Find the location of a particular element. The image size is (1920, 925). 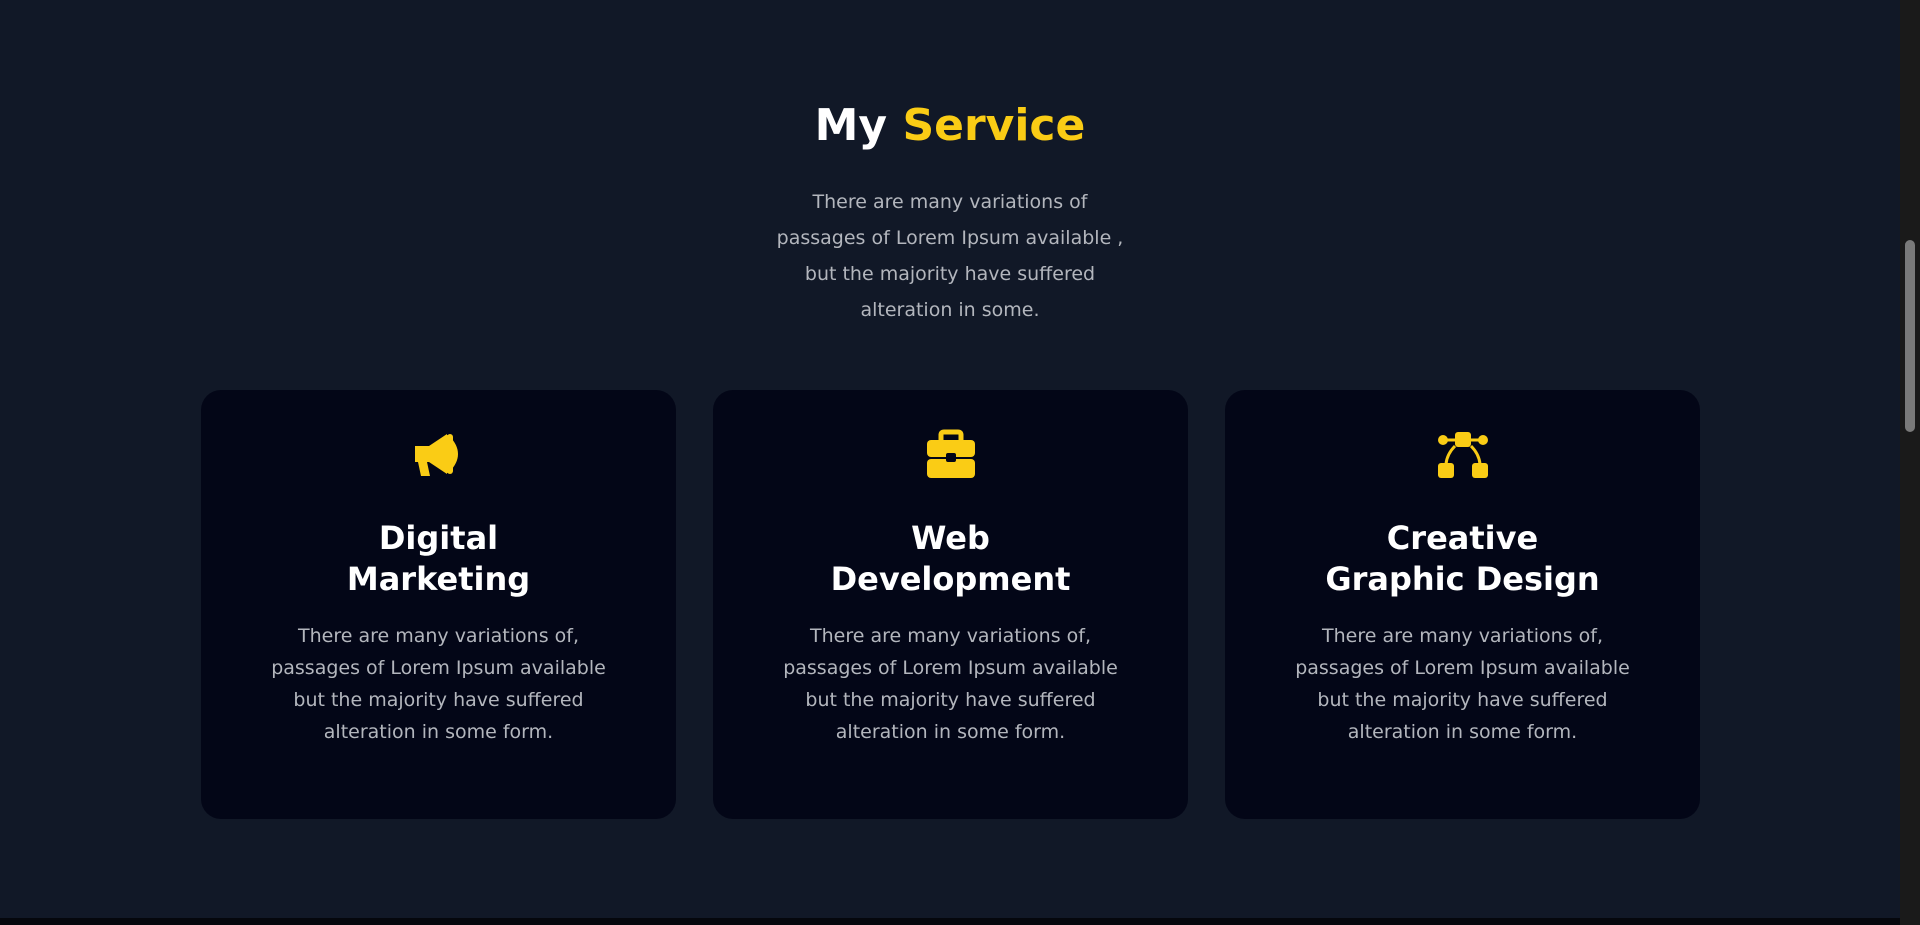

service-title: Web Development is located at coordinates (950, 559).